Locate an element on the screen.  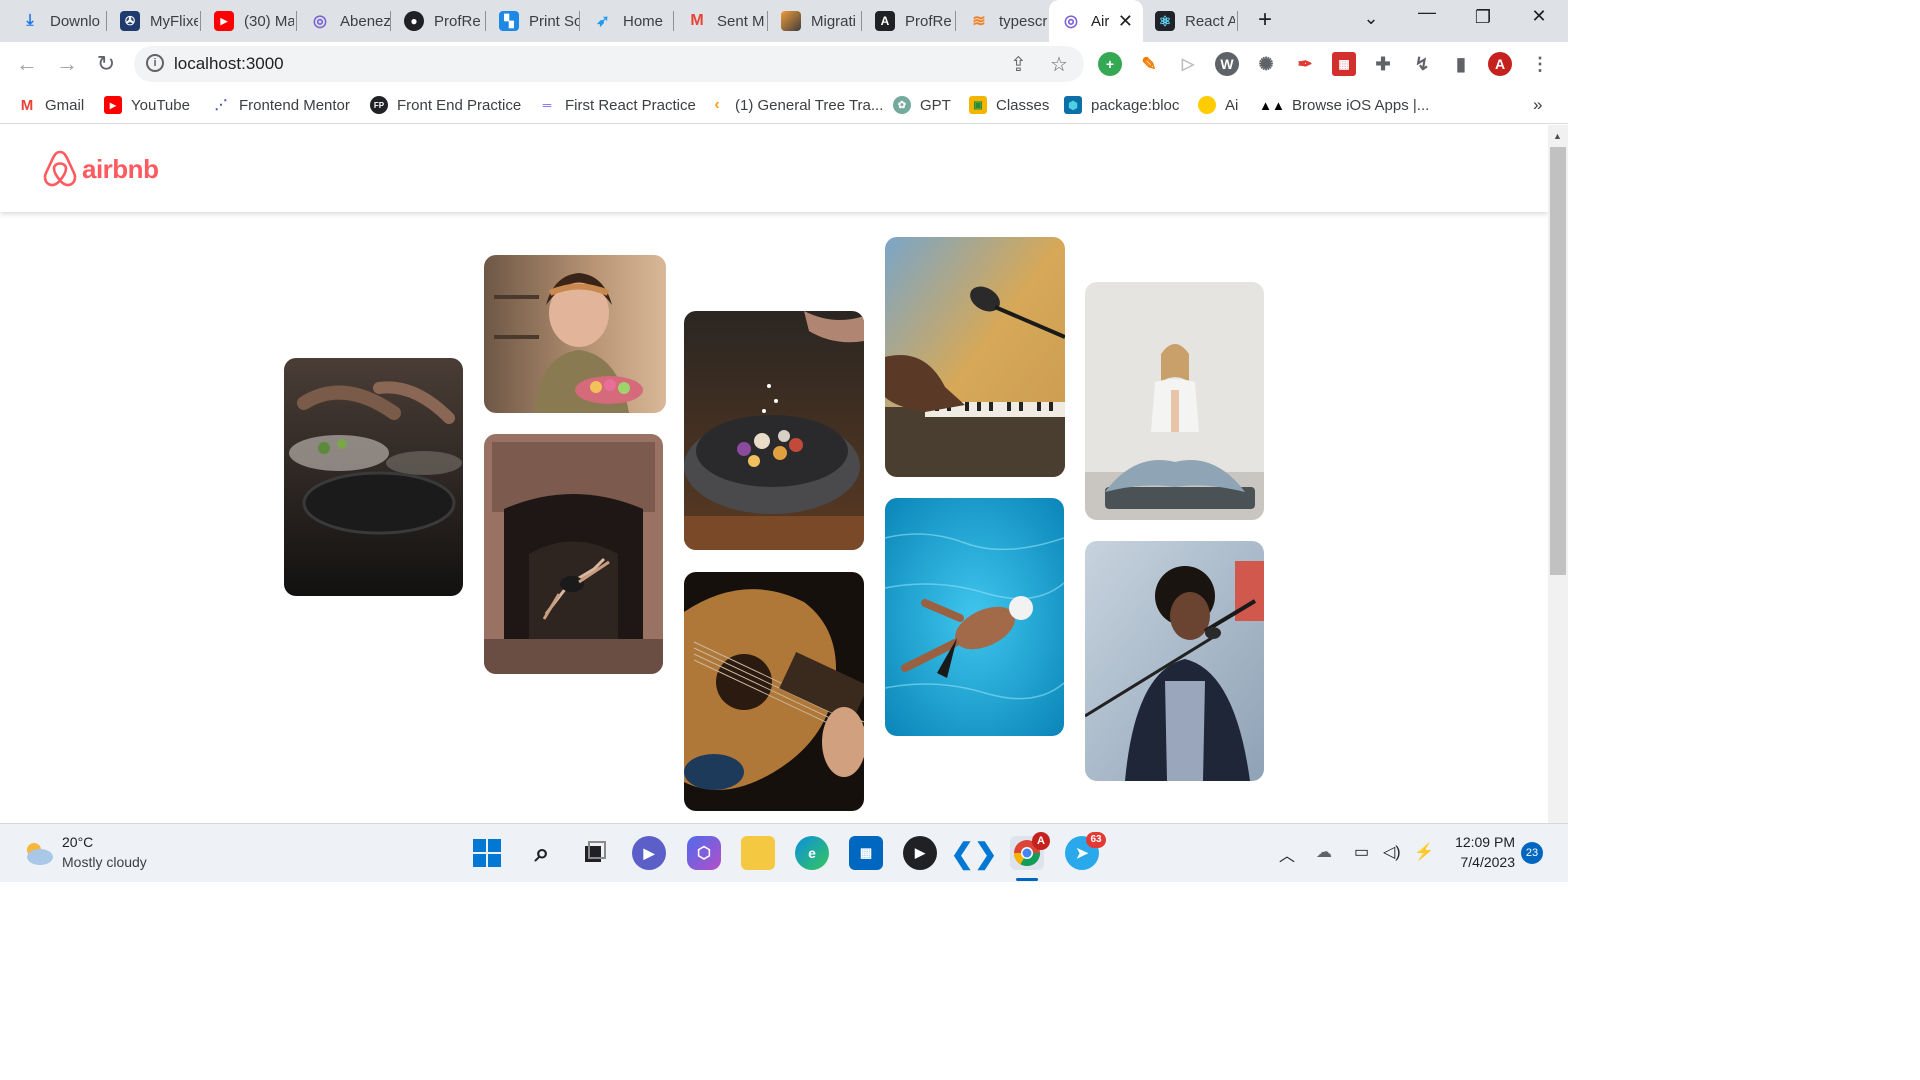
twitter-icon: ➶ is located at coordinates (603, 21).